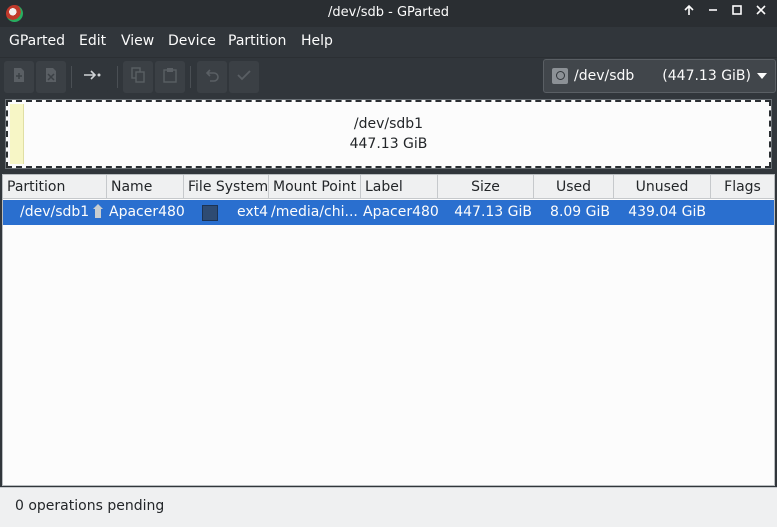 This screenshot has height=527, width=777. Describe the element at coordinates (388, 507) in the screenshot. I see `status-bar: 0 operations pending` at that location.